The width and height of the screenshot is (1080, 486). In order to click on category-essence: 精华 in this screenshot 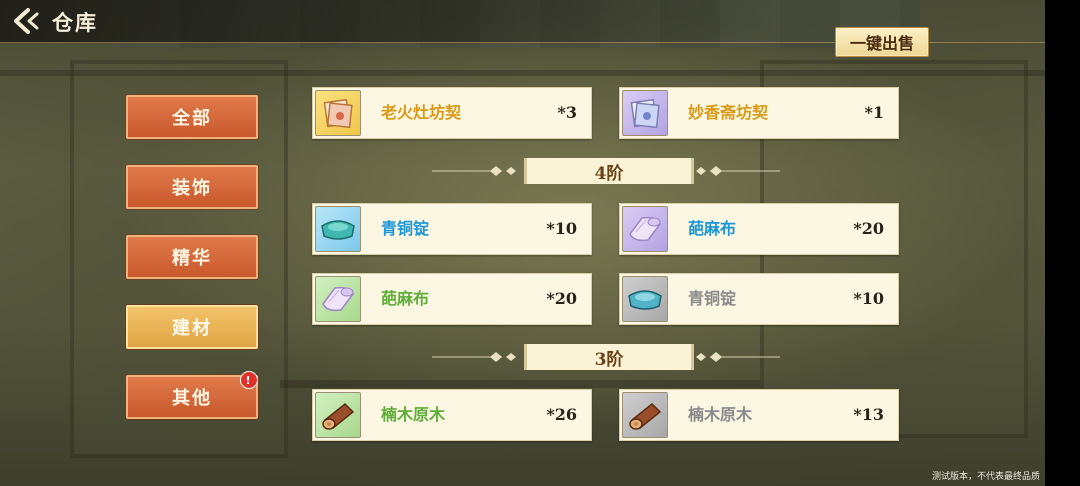, I will do `click(192, 257)`.